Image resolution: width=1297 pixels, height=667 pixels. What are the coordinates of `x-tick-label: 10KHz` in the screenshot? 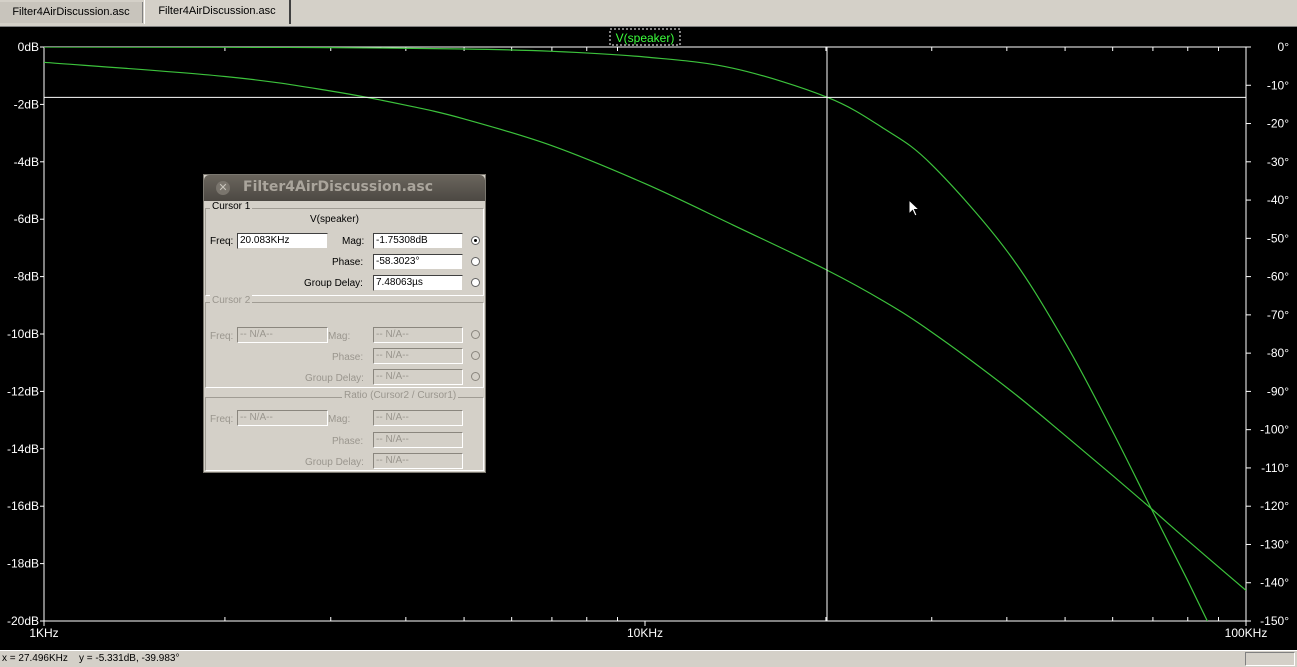 It's located at (645, 633).